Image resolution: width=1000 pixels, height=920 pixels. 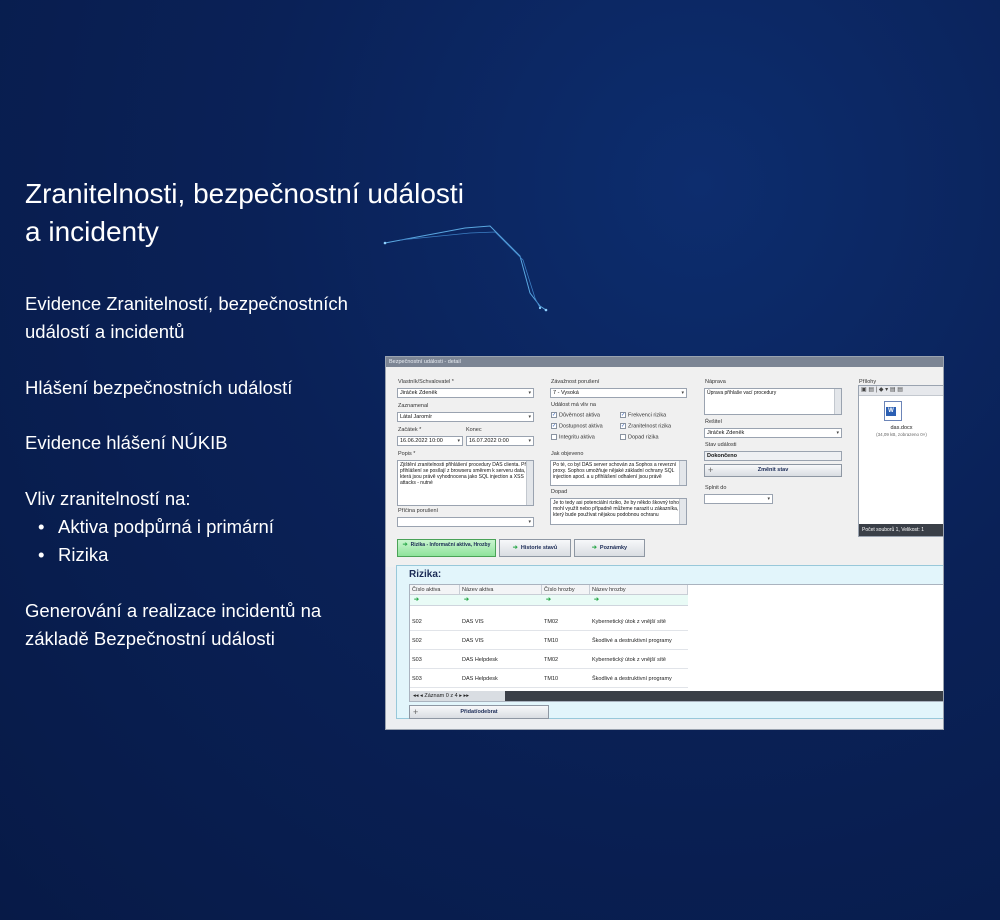 I want to click on remedy-textarea: Úprava přihlaše vací procedury, so click(x=773, y=401).